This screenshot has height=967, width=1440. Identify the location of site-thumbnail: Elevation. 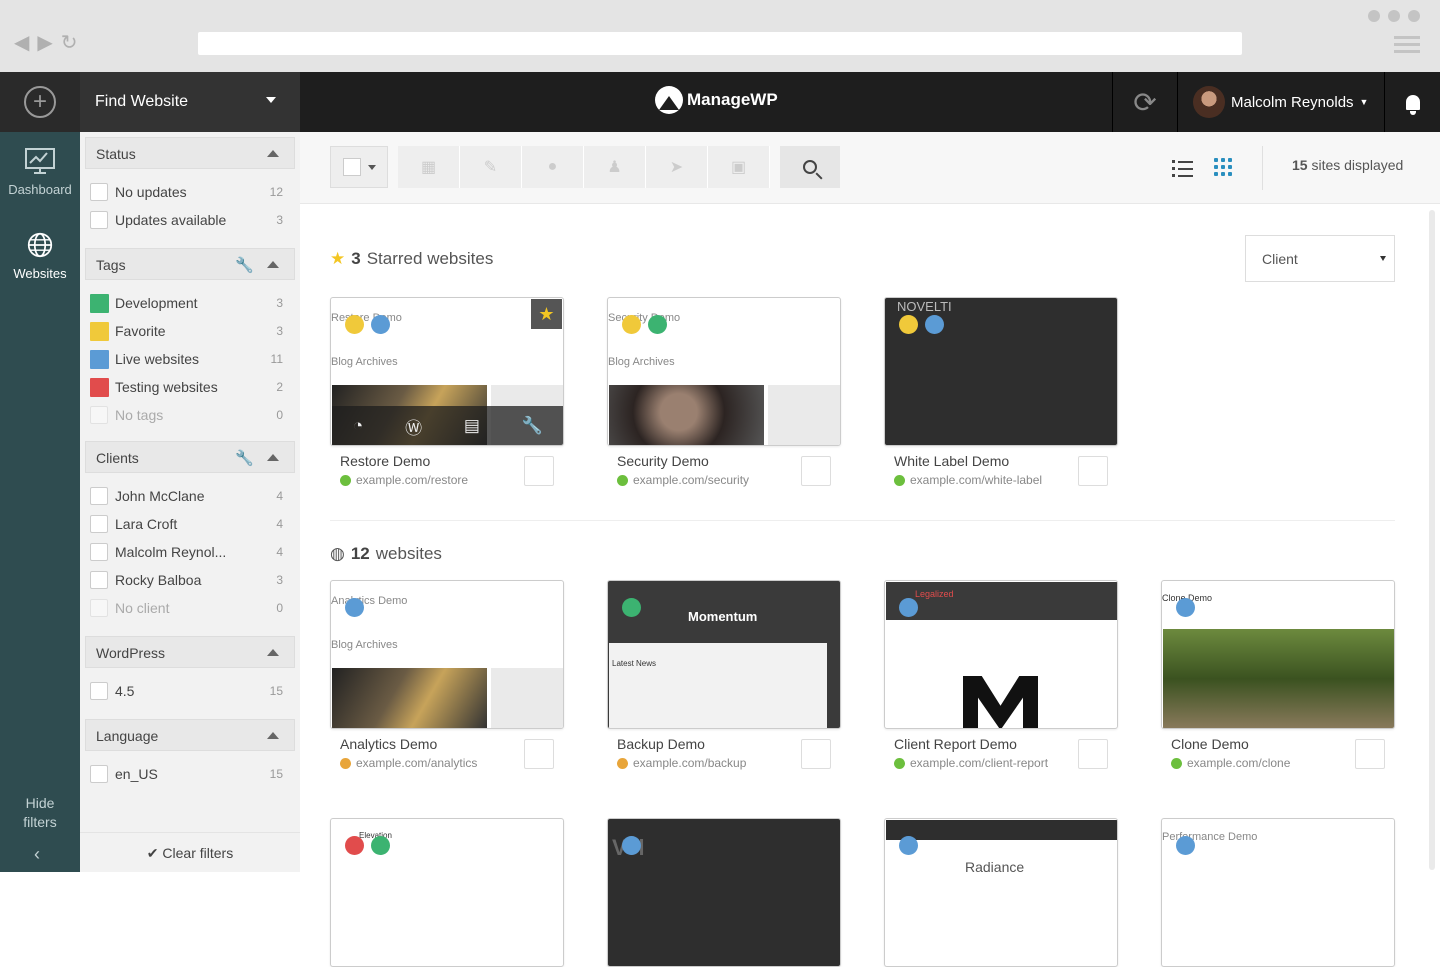
(447, 892).